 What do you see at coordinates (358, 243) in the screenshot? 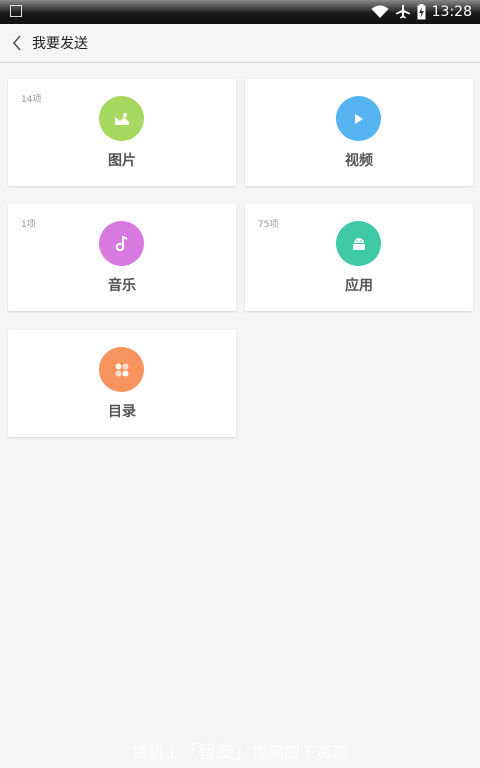
I see `android-icon` at bounding box center [358, 243].